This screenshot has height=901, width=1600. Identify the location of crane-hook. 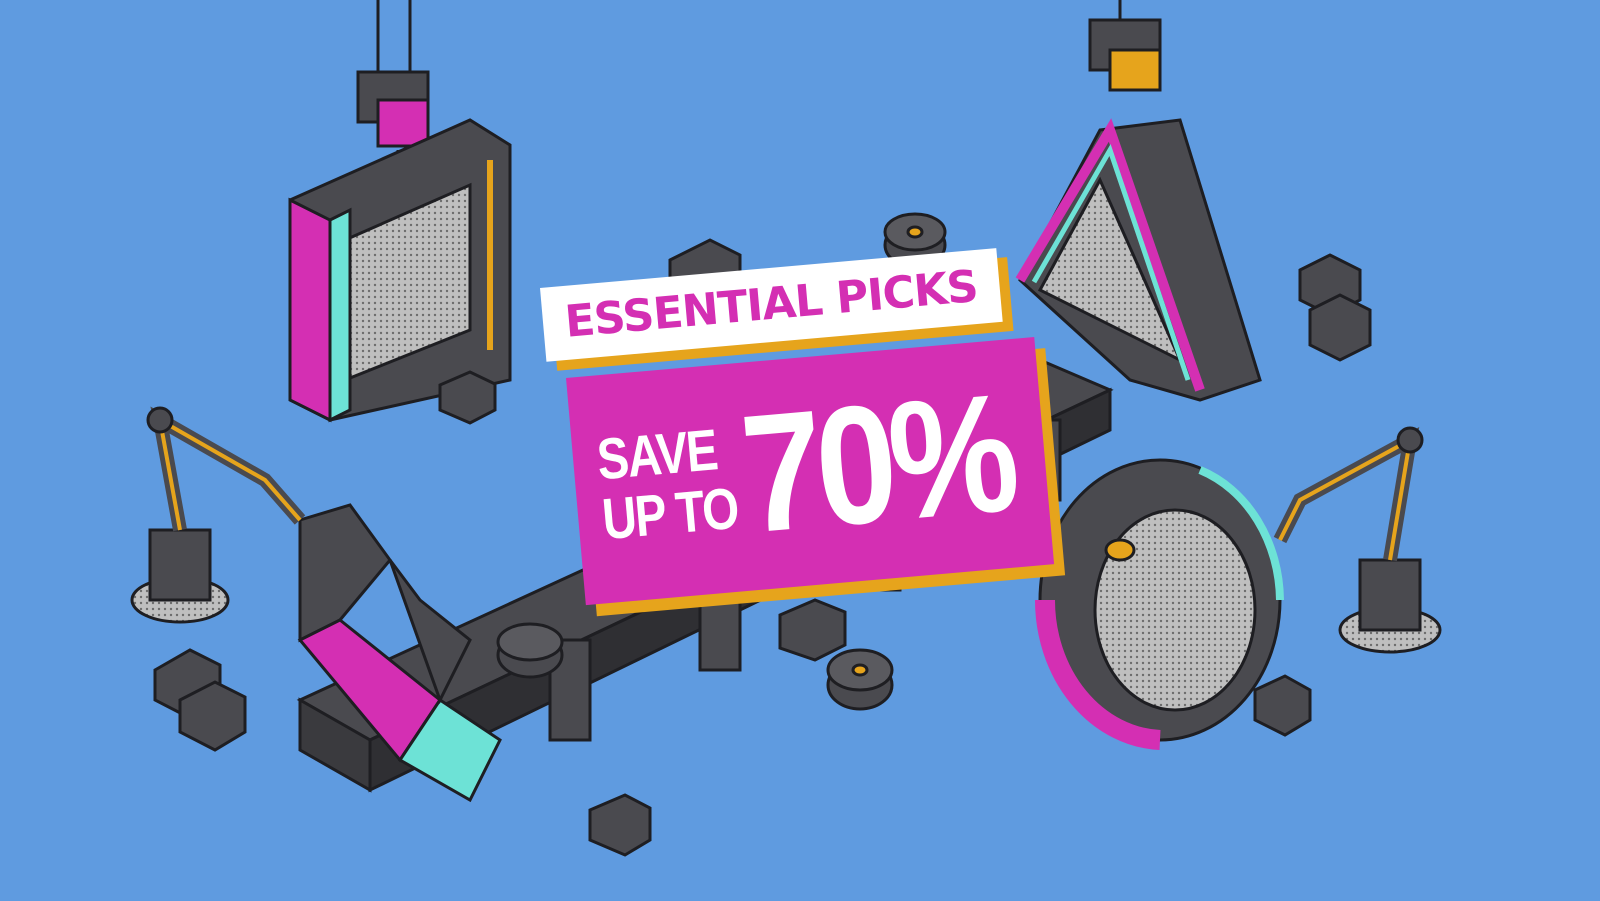
(1125, 46).